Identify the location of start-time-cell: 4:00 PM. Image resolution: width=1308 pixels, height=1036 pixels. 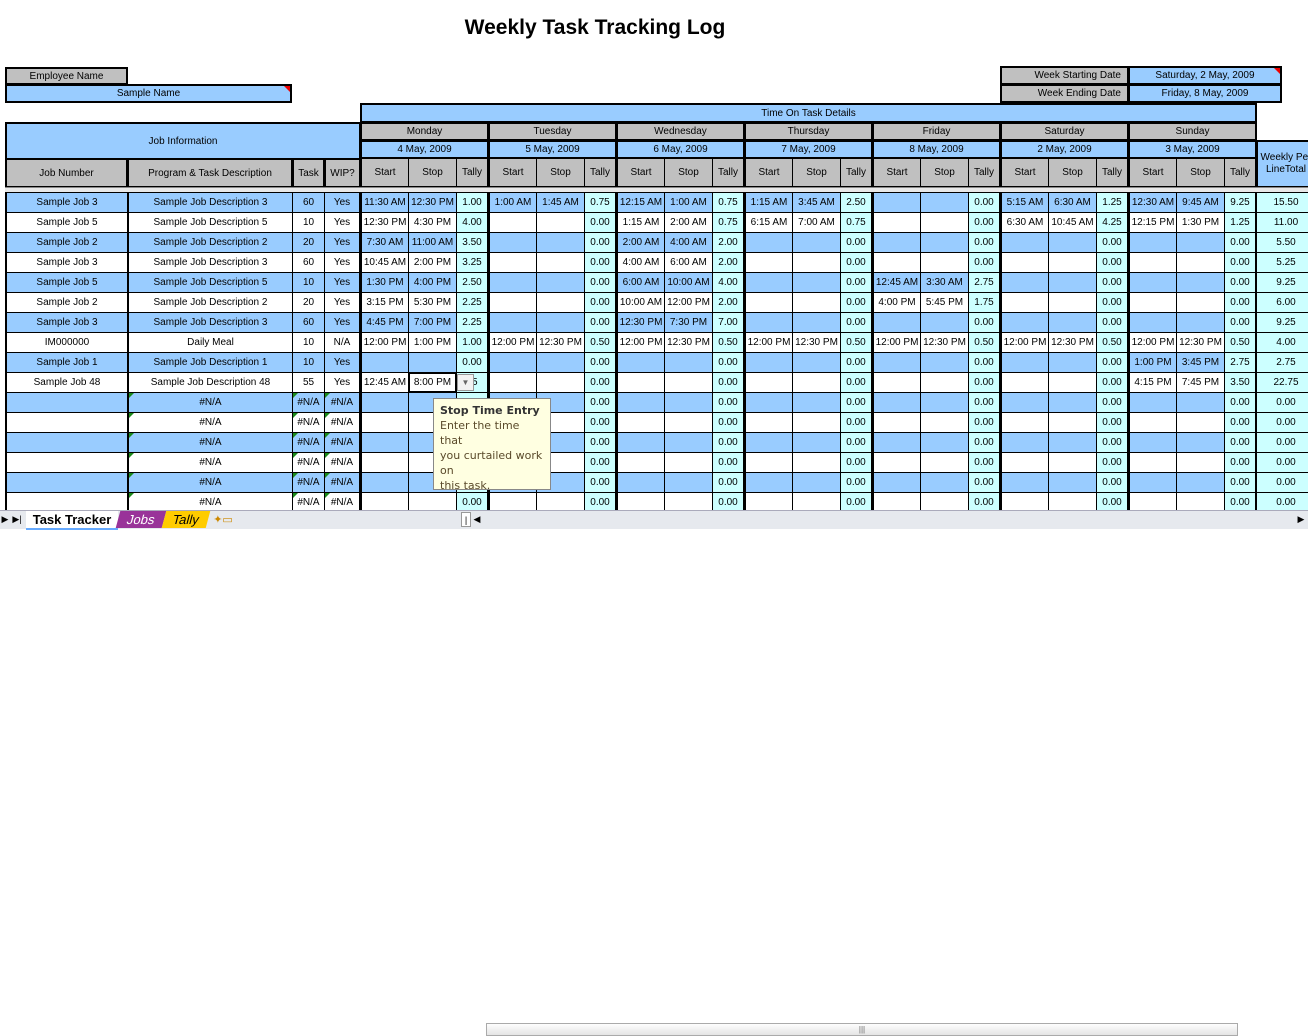
(896, 302).